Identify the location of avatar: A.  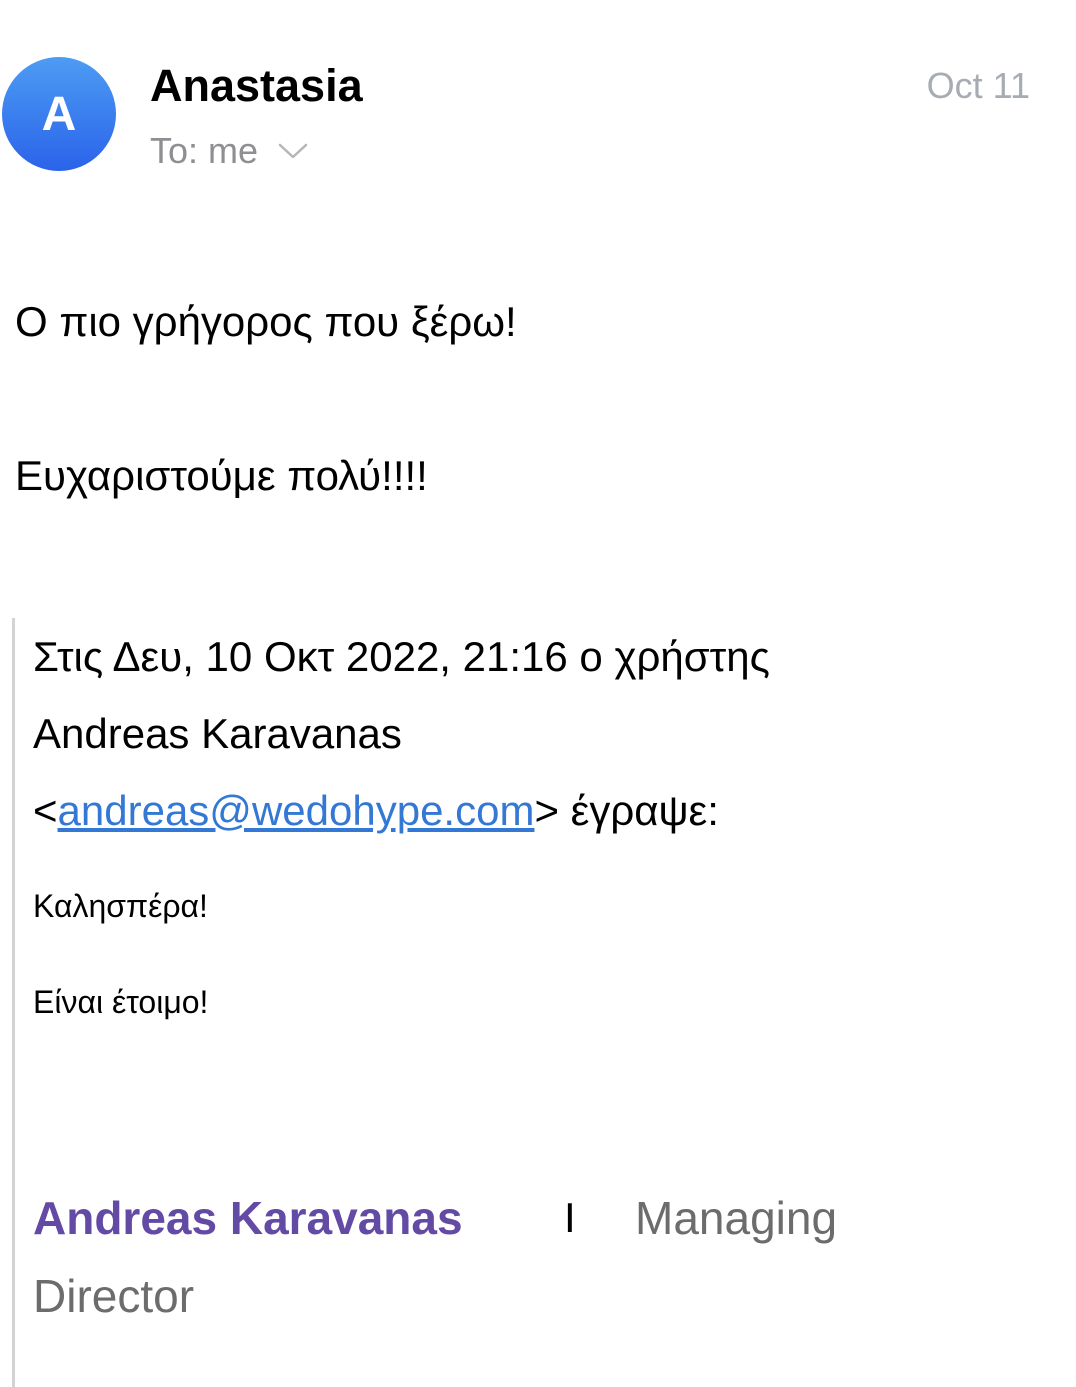
(59, 114).